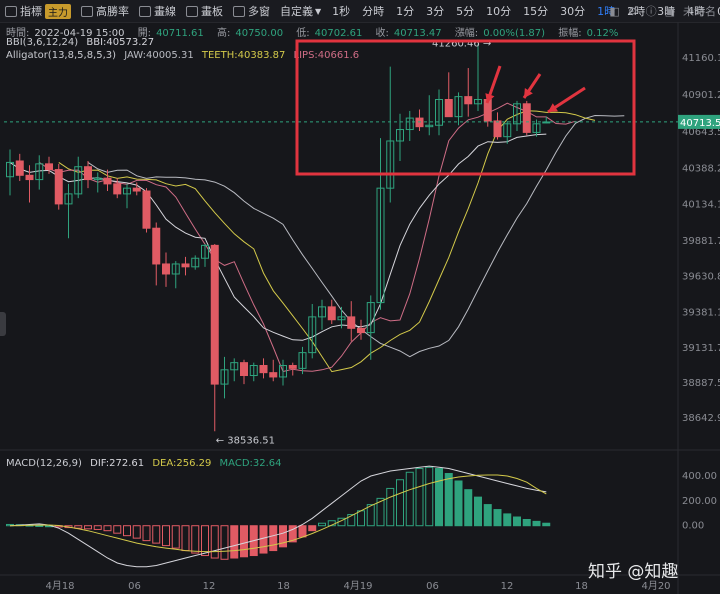 This screenshot has width=720, height=594. Describe the element at coordinates (701, 205) in the screenshot. I see `y-tick-label: 40134.13` at that location.